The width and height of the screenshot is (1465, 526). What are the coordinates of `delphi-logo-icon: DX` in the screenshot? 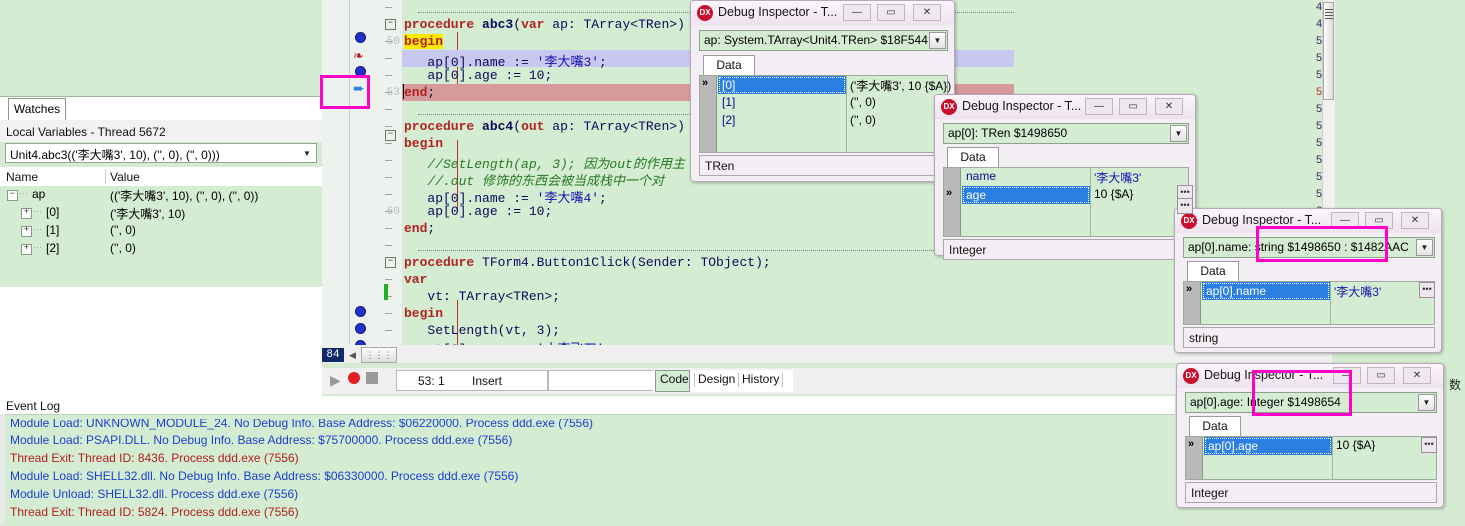 It's located at (705, 13).